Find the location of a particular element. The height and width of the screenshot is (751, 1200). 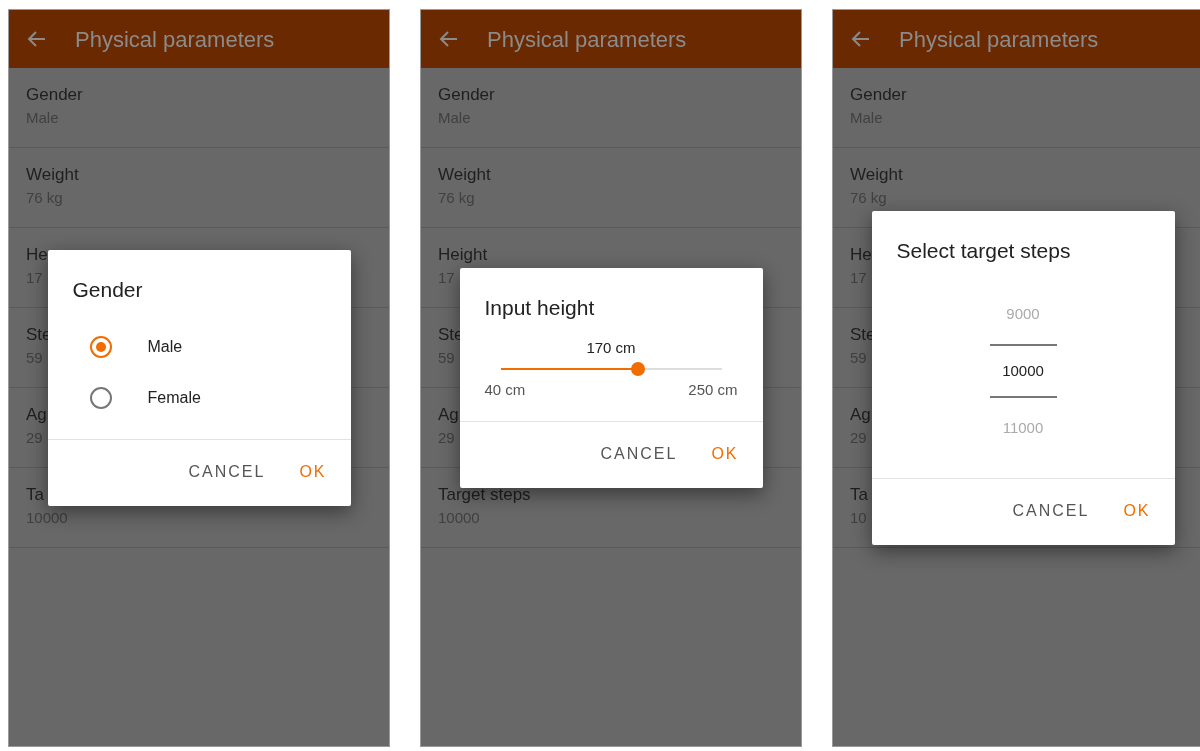

min-label: 40 cm is located at coordinates (505, 389).